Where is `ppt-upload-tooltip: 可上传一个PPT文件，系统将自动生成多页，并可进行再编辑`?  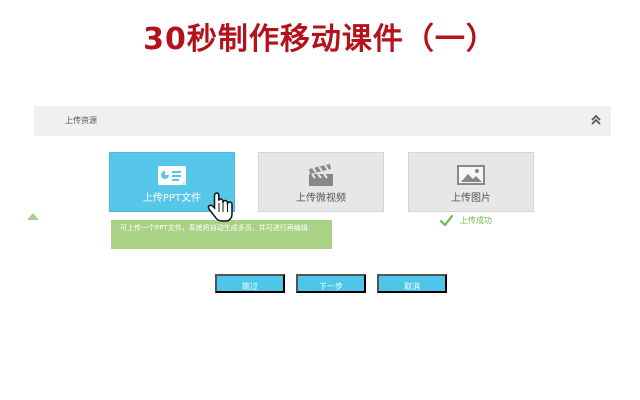 ppt-upload-tooltip: 可上传一个PPT文件，系统将自动生成多页，并可进行再编辑 is located at coordinates (221, 234).